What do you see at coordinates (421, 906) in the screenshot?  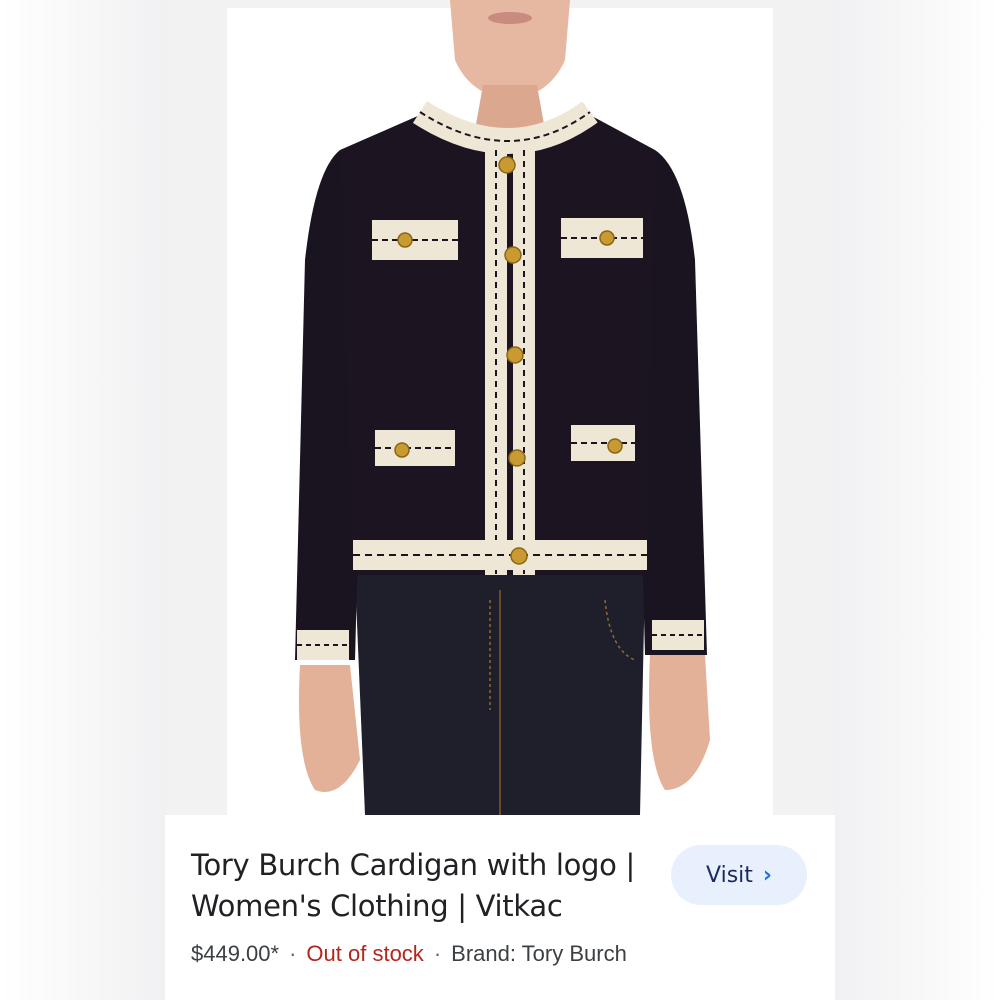 I see `product-title-line-2: Women's Clothing | Vitkac` at bounding box center [421, 906].